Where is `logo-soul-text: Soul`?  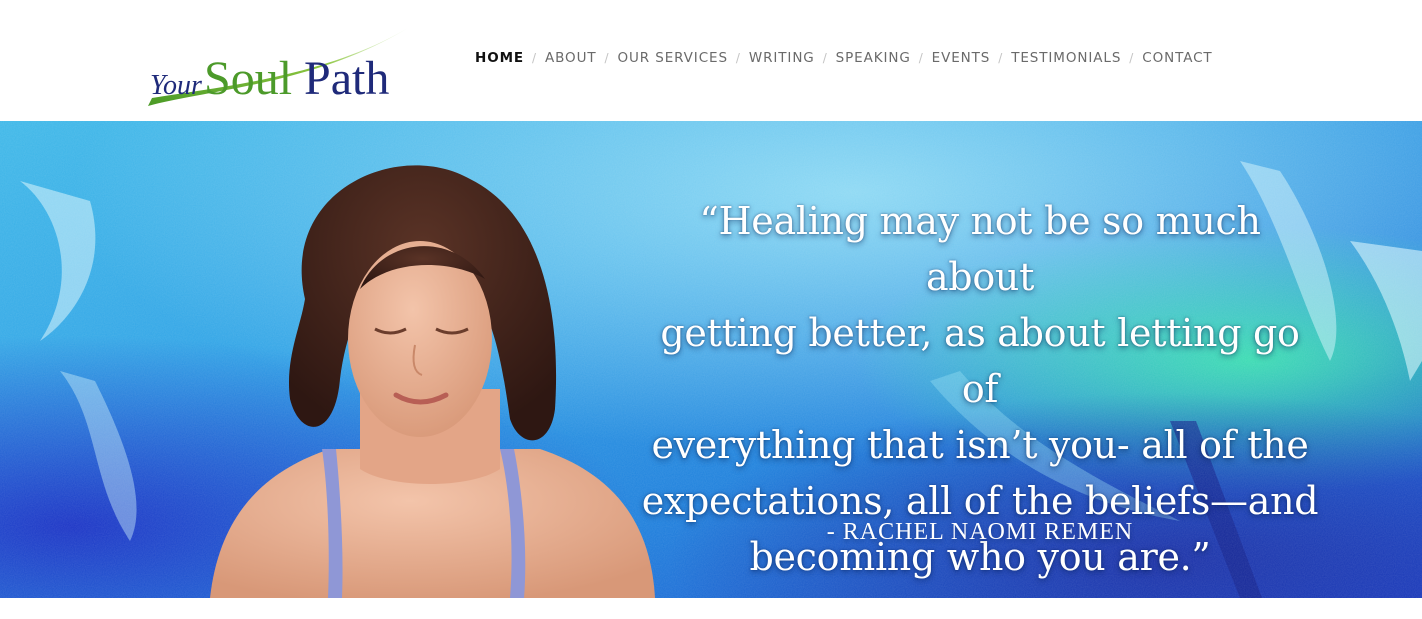 logo-soul-text: Soul is located at coordinates (248, 78).